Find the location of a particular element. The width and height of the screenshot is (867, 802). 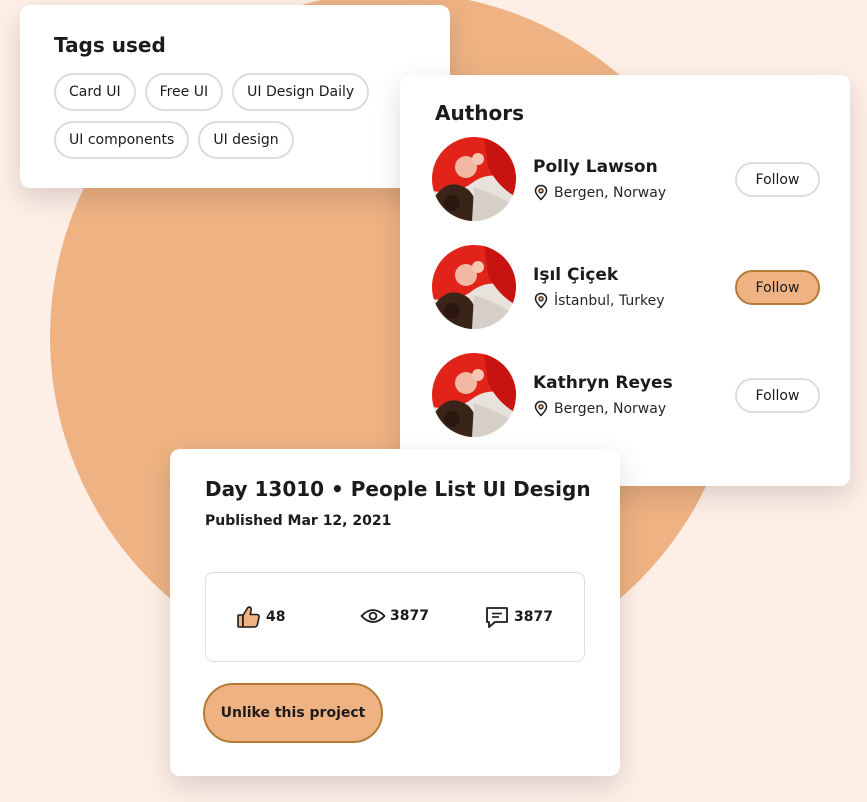

project-published-date: Published Mar 12, 2021 is located at coordinates (298, 521).